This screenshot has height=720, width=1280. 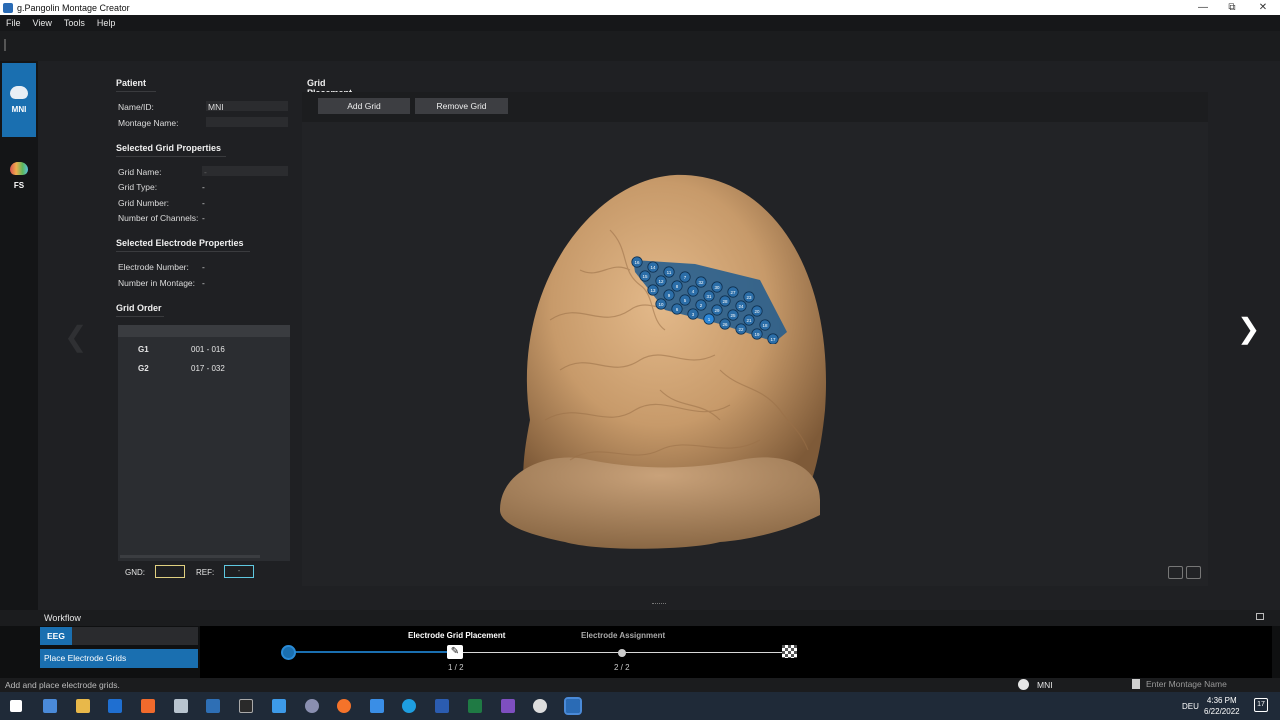 I want to click on step-frac-assignment: 2 / 2, so click(x=622, y=667).